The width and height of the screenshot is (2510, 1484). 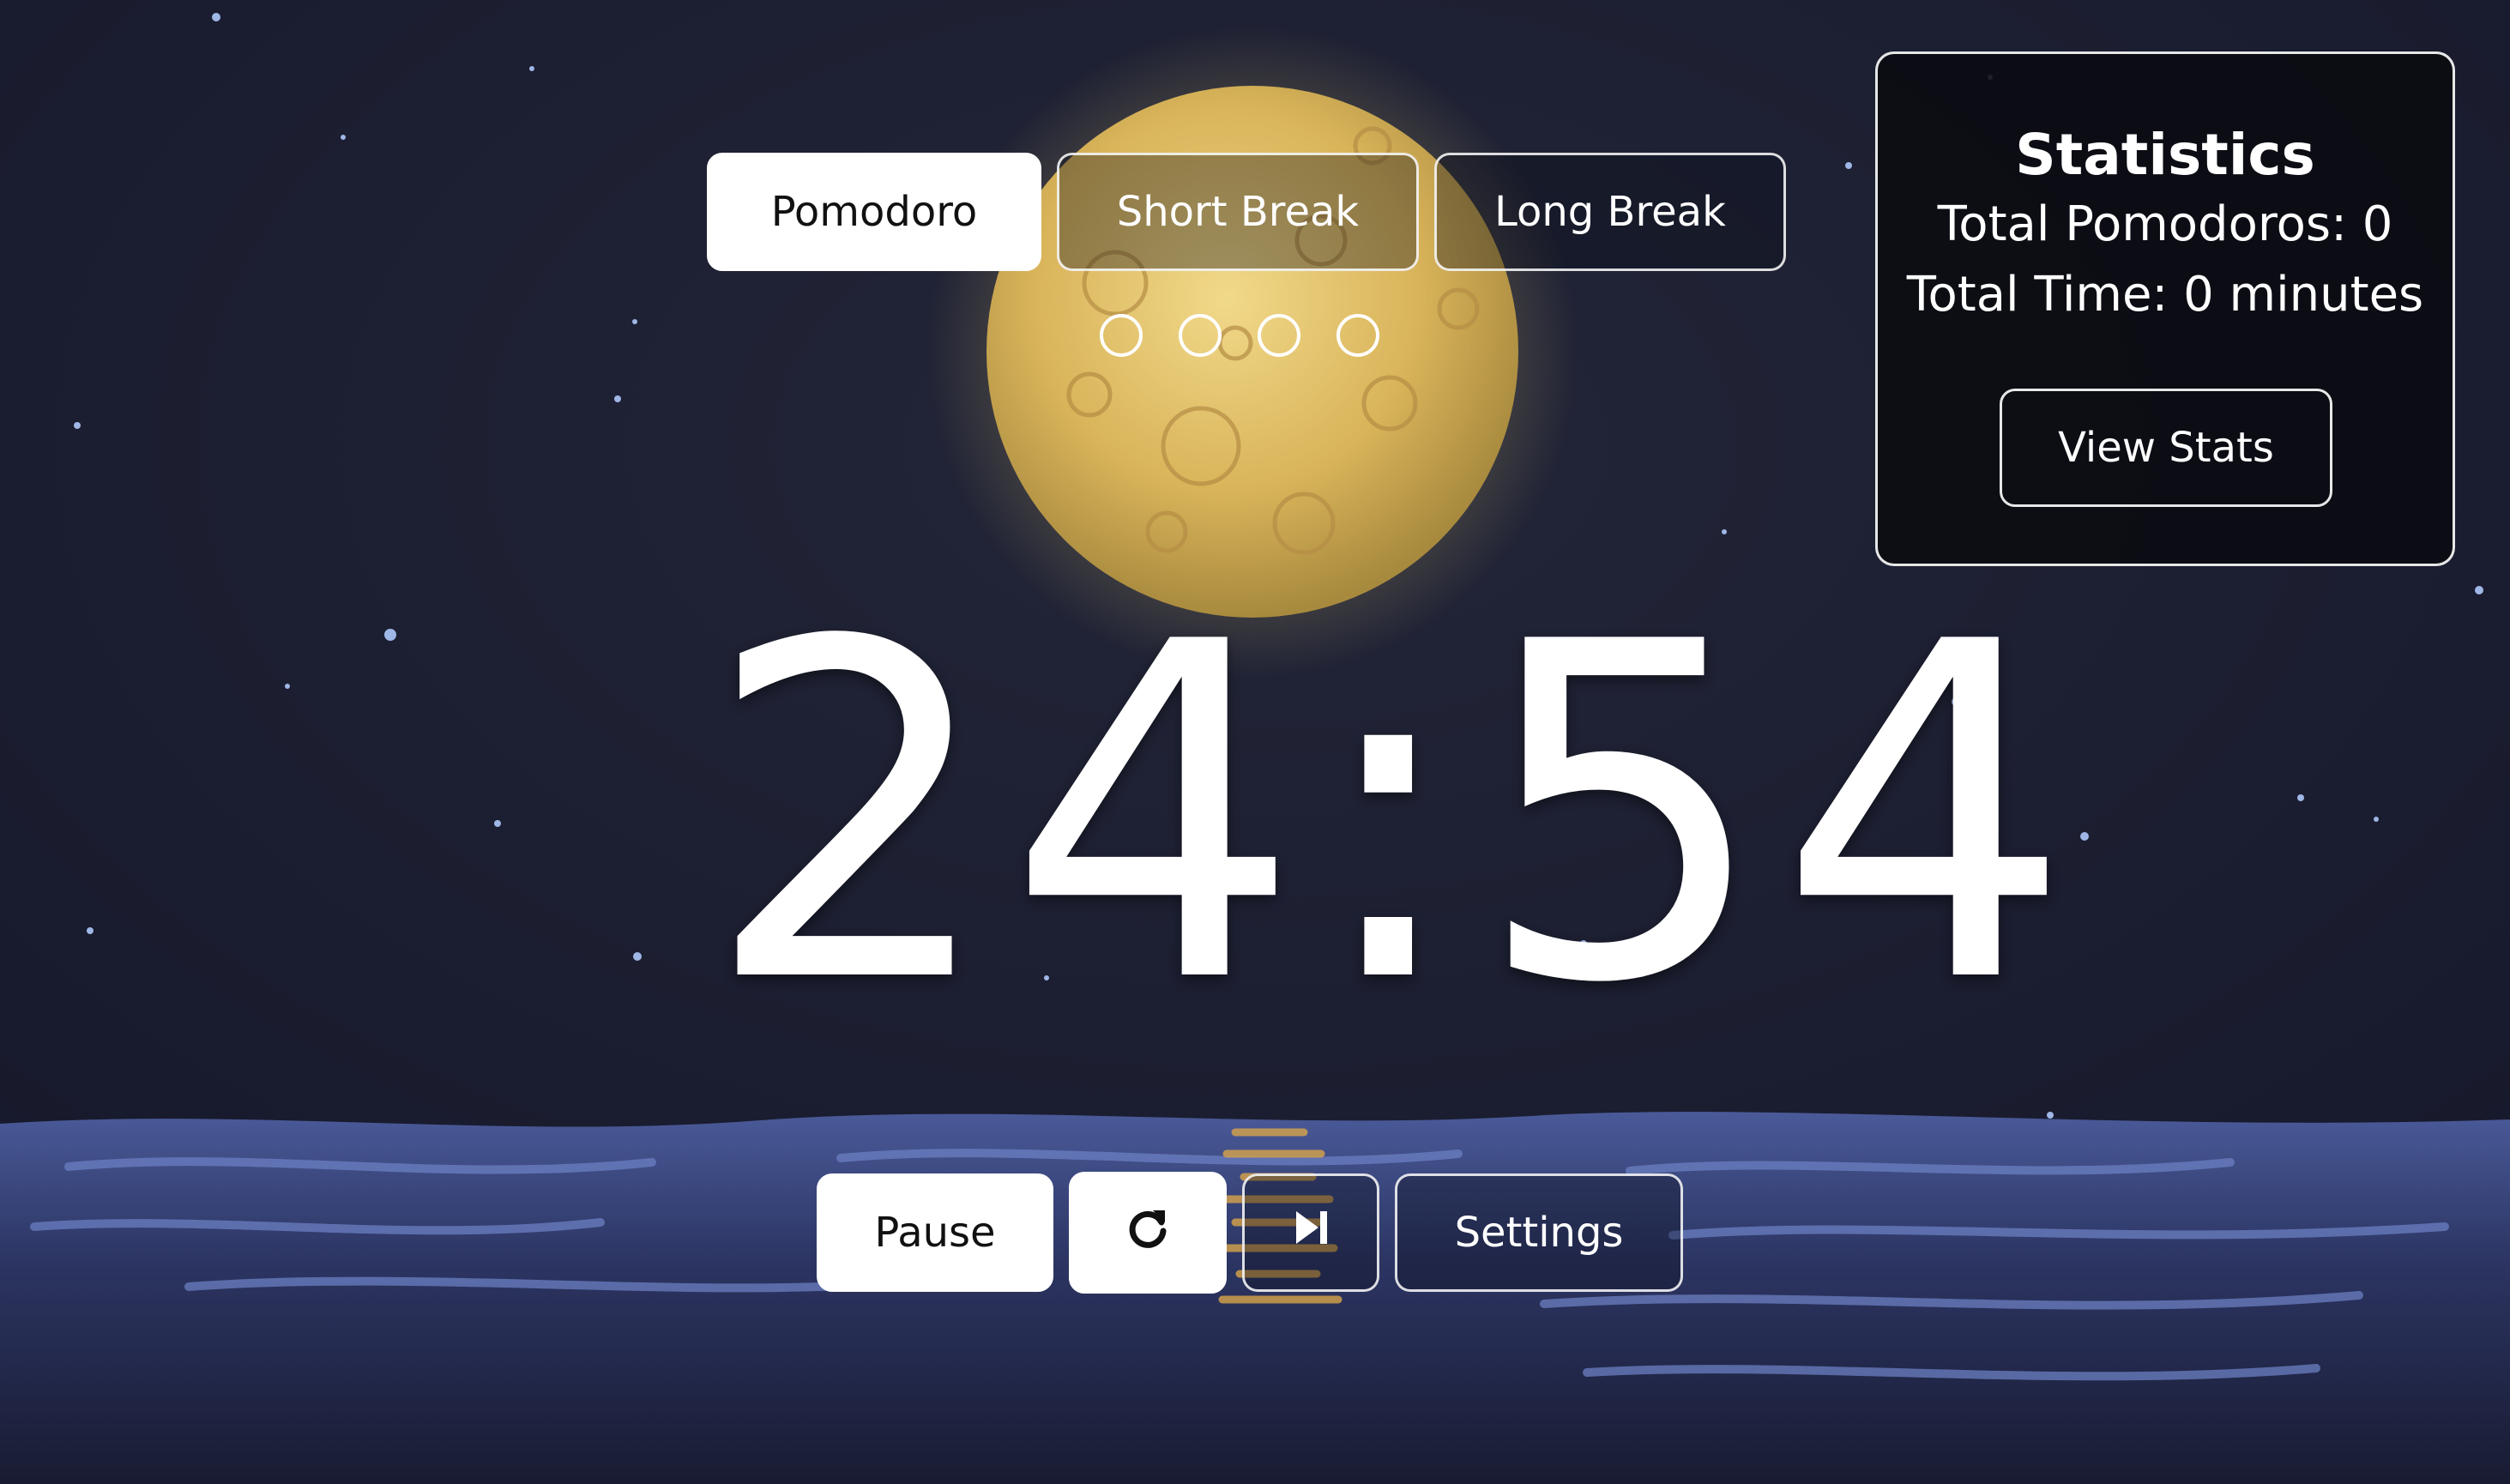 I want to click on session-progress-dots, so click(x=1239, y=335).